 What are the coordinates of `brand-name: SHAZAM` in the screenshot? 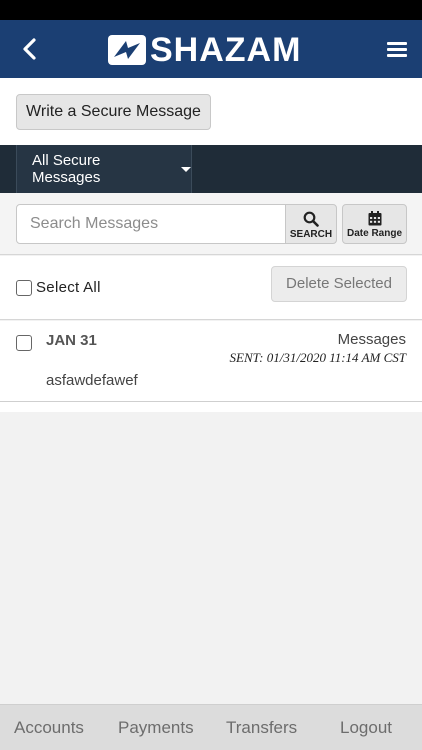 It's located at (226, 50).